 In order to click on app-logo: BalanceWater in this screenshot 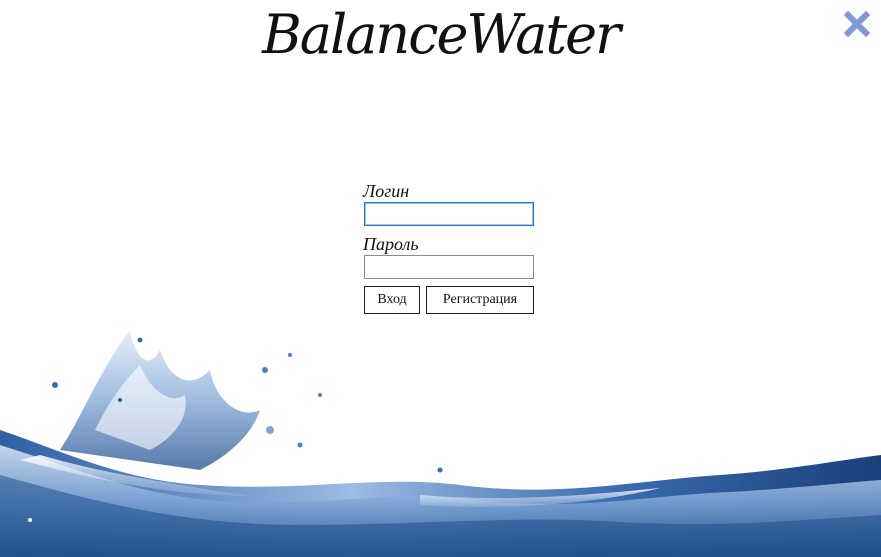, I will do `click(441, 34)`.